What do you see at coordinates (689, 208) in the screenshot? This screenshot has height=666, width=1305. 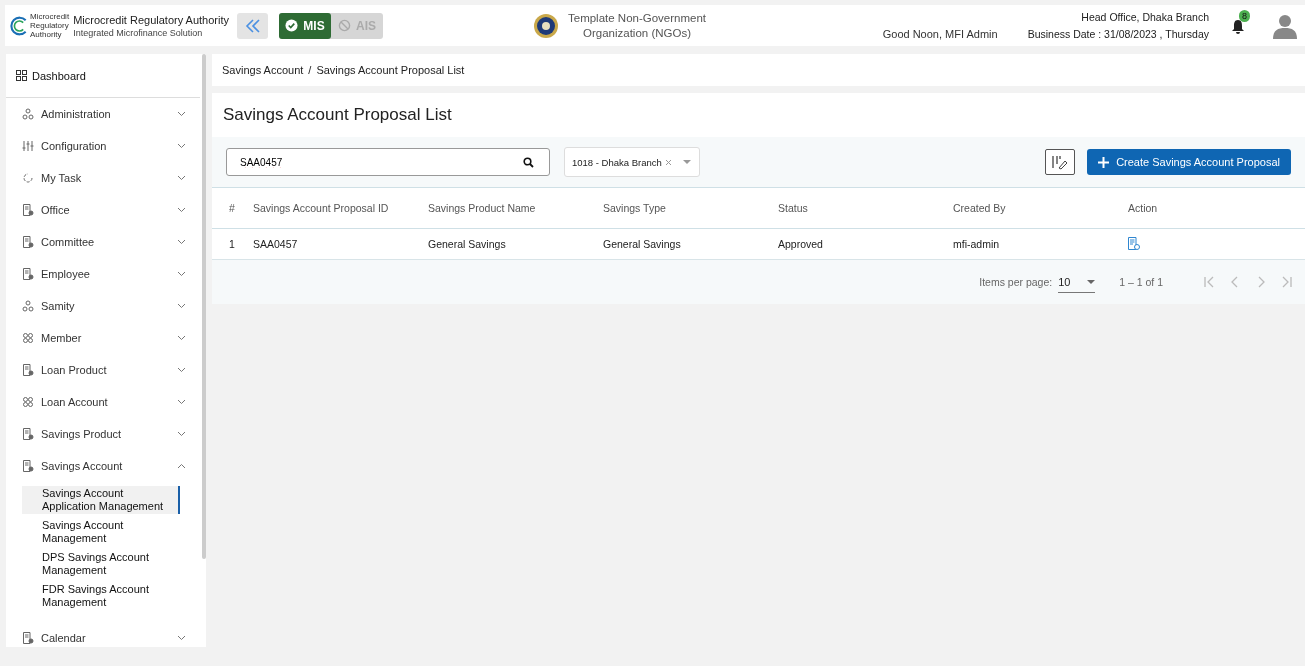 I see `column-header: Savings Type` at bounding box center [689, 208].